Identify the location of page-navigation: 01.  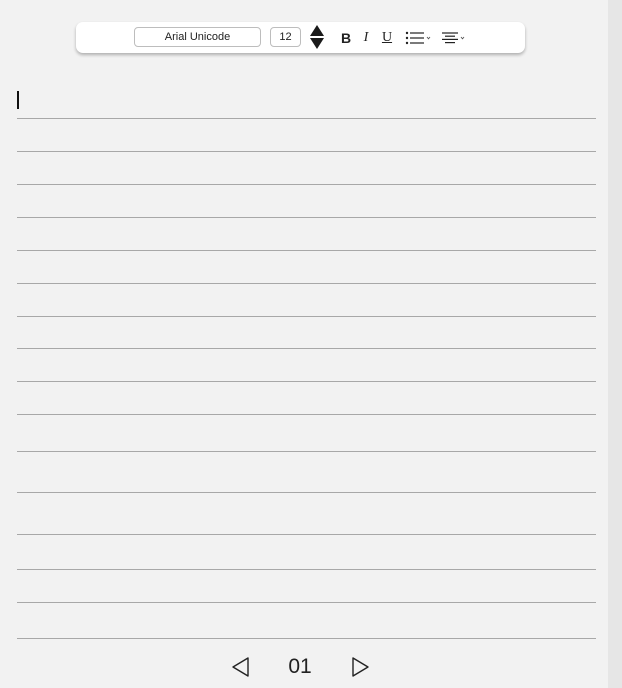
(304, 667).